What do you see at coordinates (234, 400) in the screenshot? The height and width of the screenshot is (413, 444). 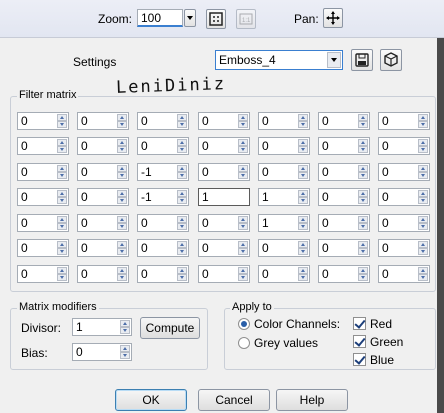 I see `cancel-button: Cancel` at bounding box center [234, 400].